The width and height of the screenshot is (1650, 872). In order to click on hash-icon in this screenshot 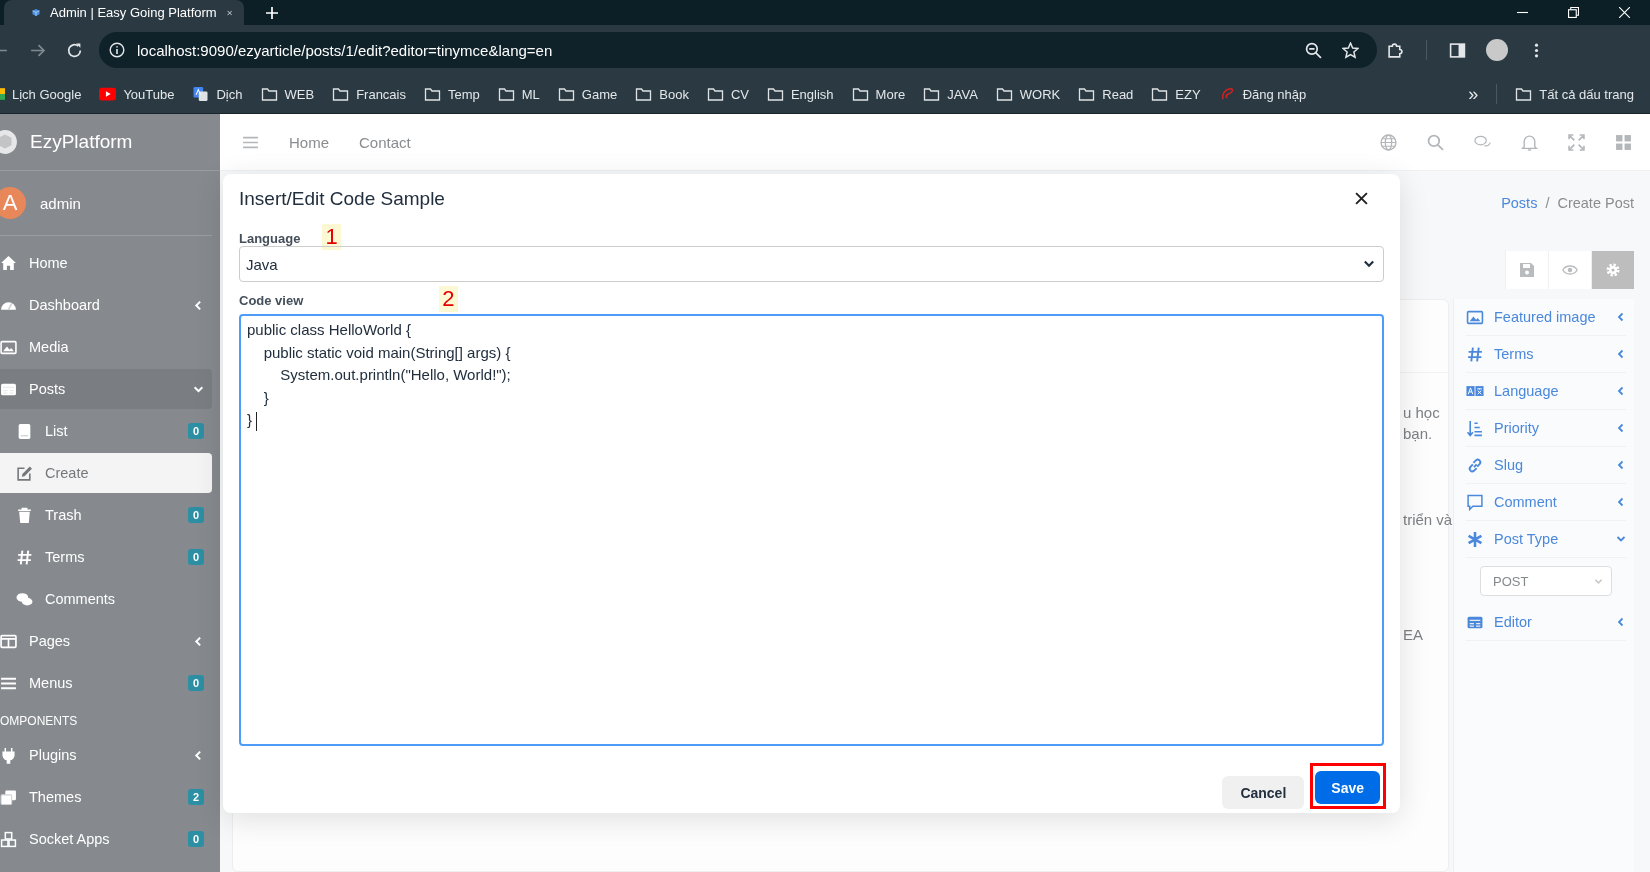, I will do `click(24, 557)`.